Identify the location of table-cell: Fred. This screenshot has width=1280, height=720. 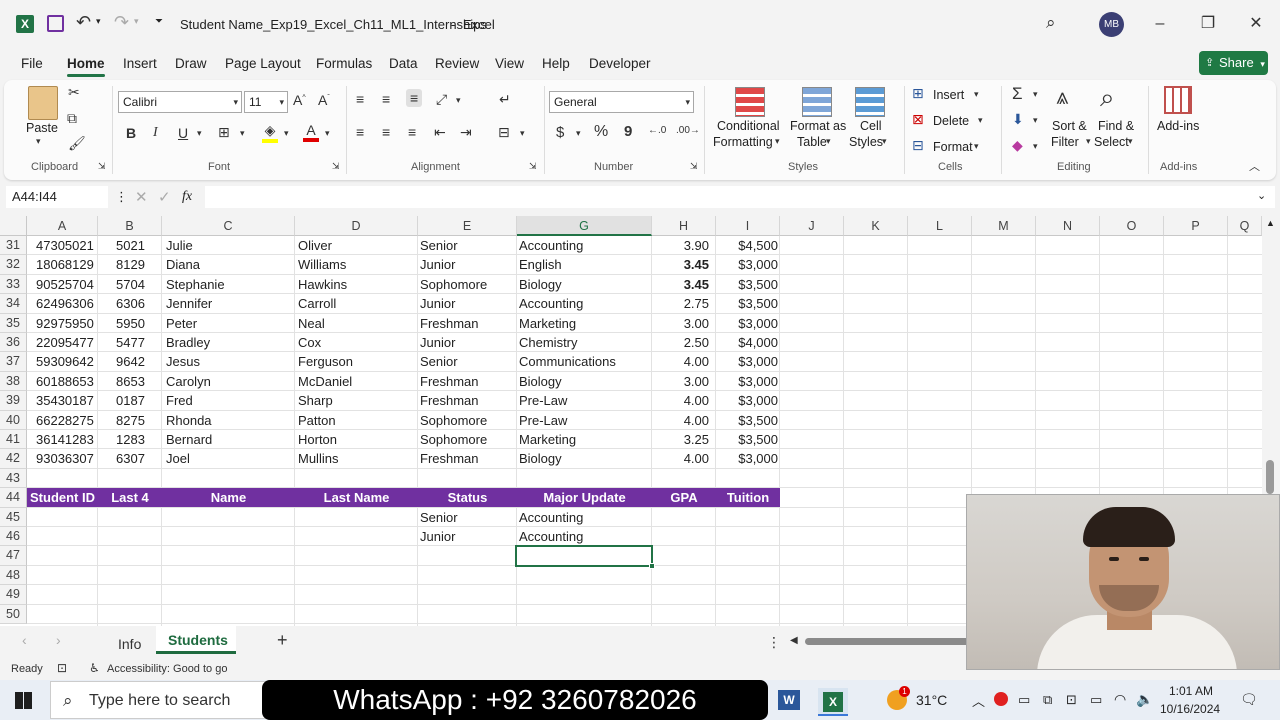
(228, 400).